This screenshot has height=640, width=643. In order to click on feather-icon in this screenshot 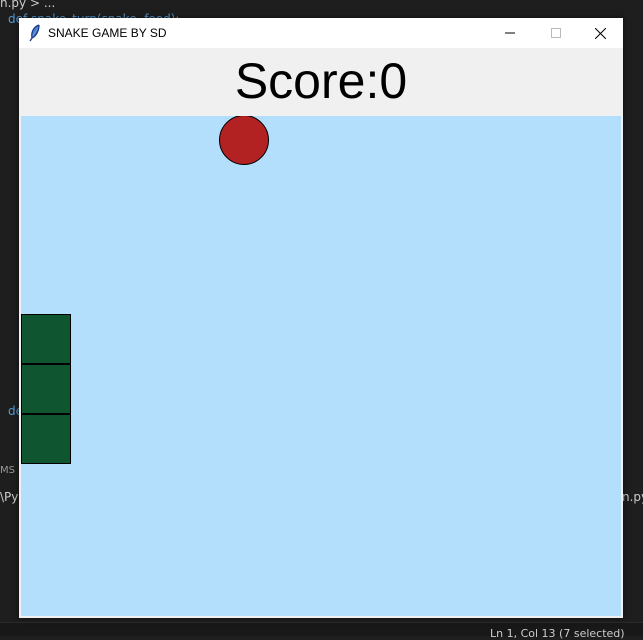, I will do `click(34, 33)`.